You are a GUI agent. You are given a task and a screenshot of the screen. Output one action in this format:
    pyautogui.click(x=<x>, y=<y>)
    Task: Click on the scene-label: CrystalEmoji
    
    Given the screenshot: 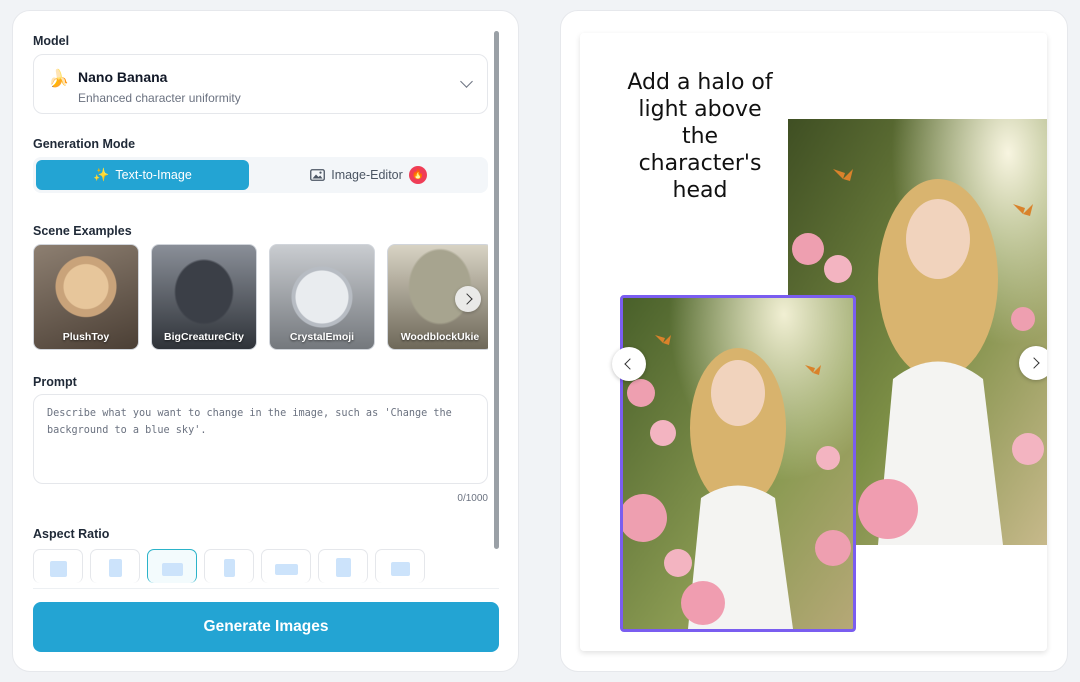 What is the action you would take?
    pyautogui.click(x=322, y=337)
    